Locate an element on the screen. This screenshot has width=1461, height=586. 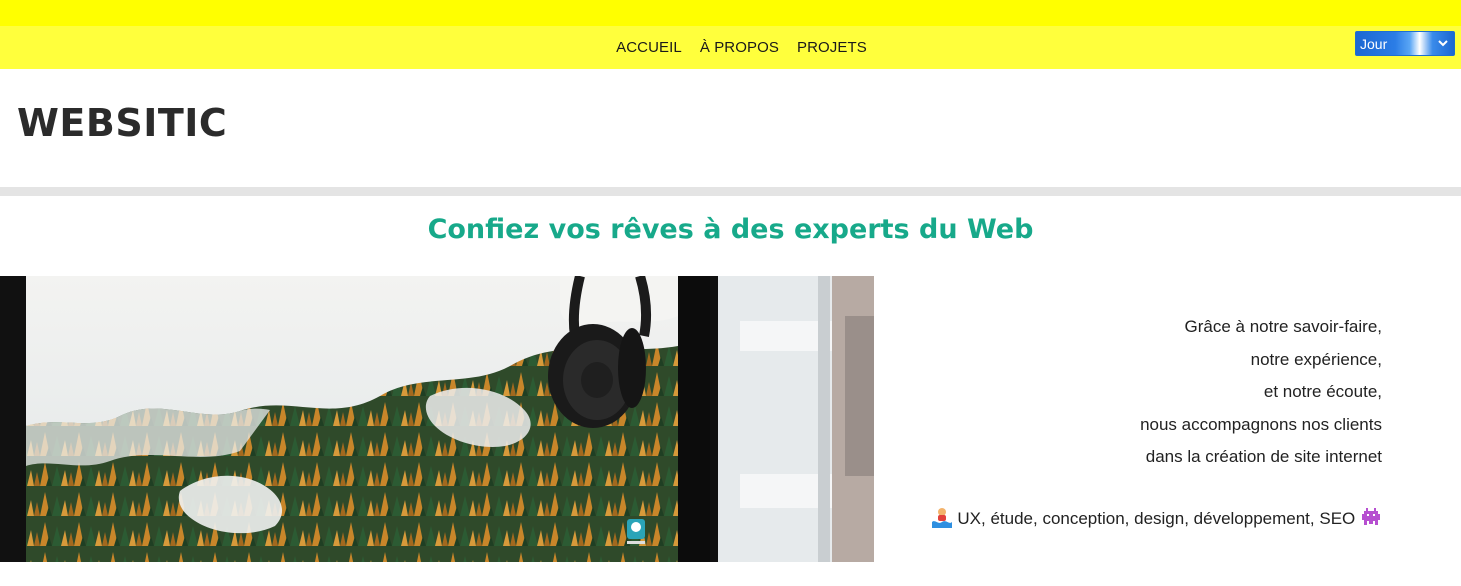
nav-link-accueil: ACCUEIL is located at coordinates (649, 47).